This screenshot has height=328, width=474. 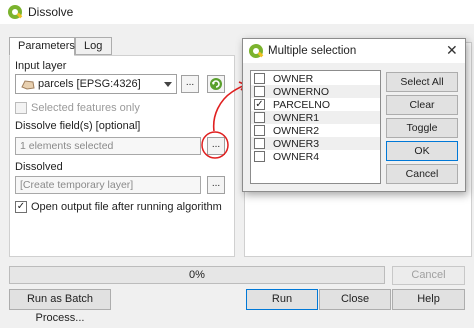 I want to click on input-layer-label: Input layer, so click(x=41, y=66).